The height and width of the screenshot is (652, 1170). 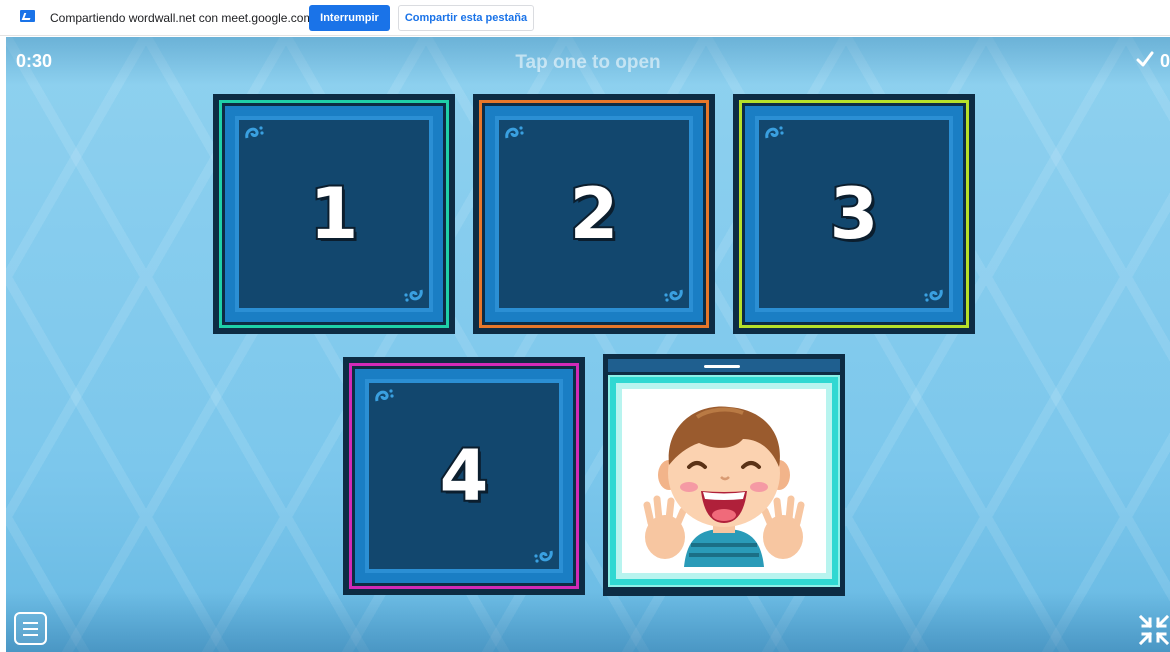 What do you see at coordinates (1164, 61) in the screenshot?
I see `score-value: 0` at bounding box center [1164, 61].